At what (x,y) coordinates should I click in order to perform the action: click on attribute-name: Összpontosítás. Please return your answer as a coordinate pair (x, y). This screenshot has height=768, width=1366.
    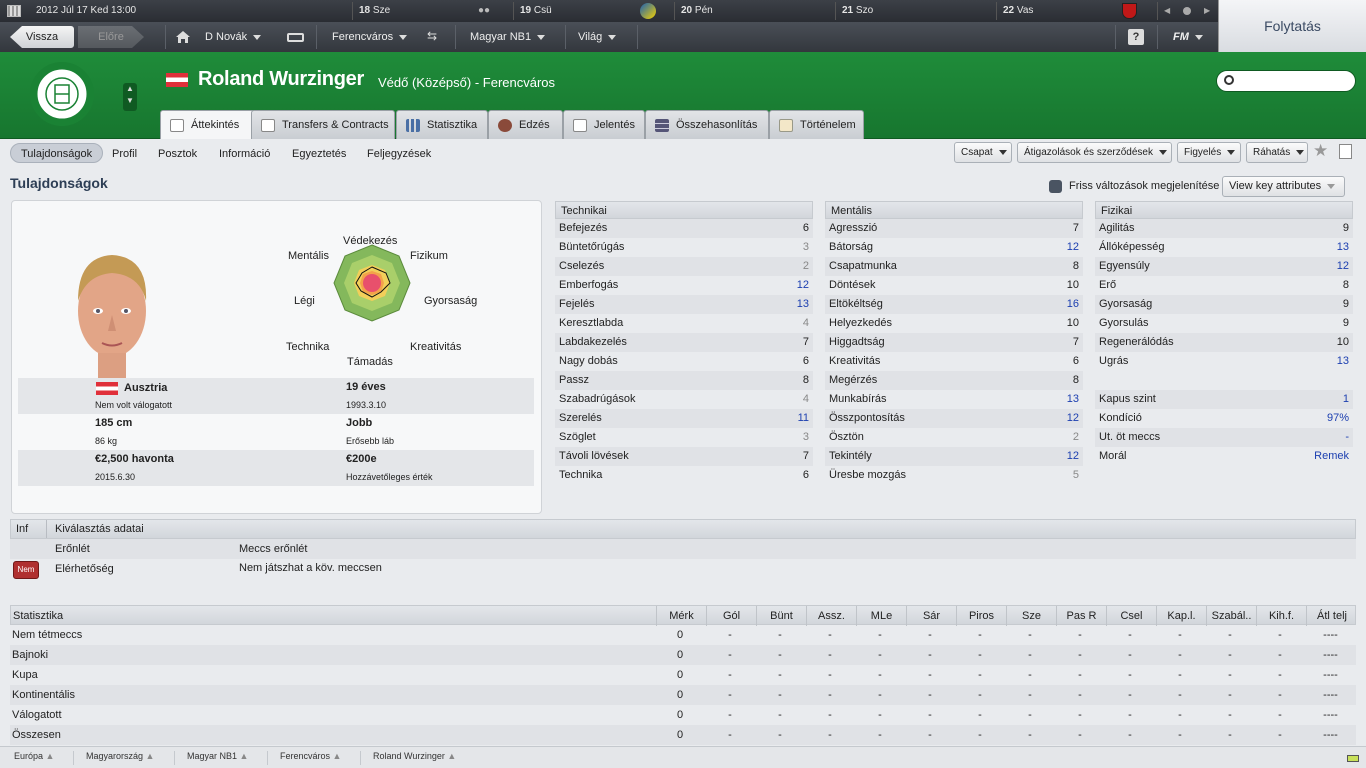
    Looking at the image, I should click on (867, 418).